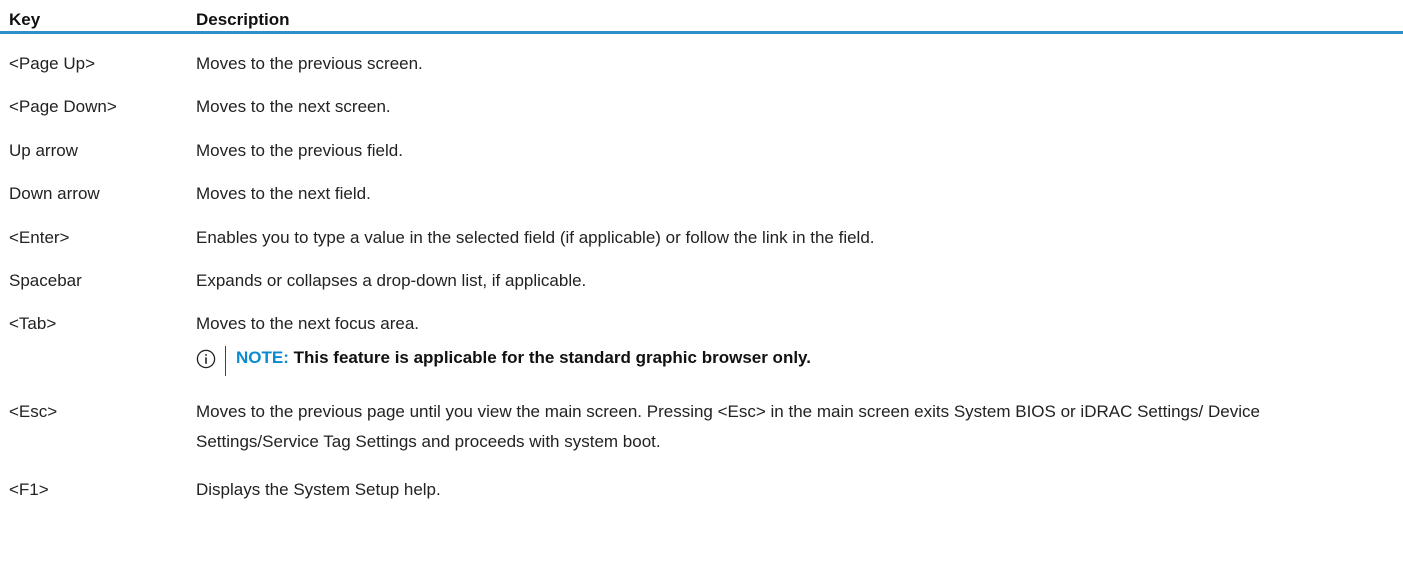 The height and width of the screenshot is (564, 1403). Describe the element at coordinates (54, 193) in the screenshot. I see `row-key: Down arrow` at that location.